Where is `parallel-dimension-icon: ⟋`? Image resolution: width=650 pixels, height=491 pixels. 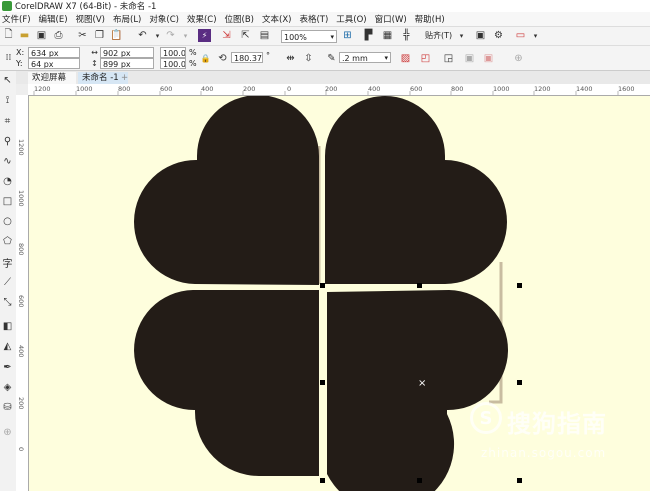
parallel-dimension-icon: ⟋ is located at coordinates (7, 282).